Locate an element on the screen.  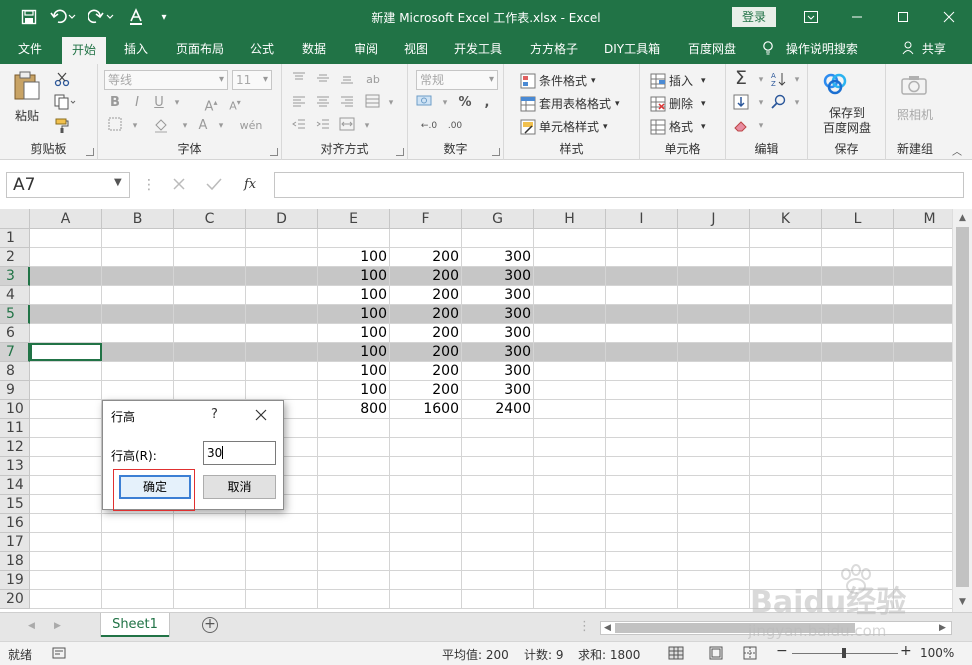
fill-dropdown-icon: ▾ is located at coordinates (185, 126).